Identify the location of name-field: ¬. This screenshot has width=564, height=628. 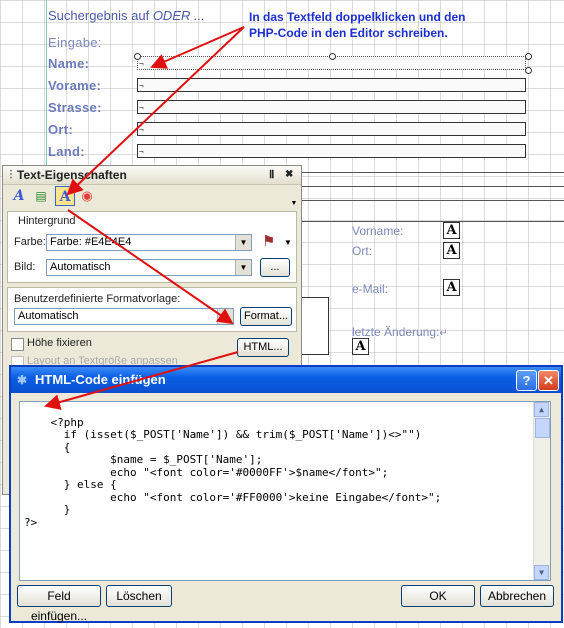
(333, 63).